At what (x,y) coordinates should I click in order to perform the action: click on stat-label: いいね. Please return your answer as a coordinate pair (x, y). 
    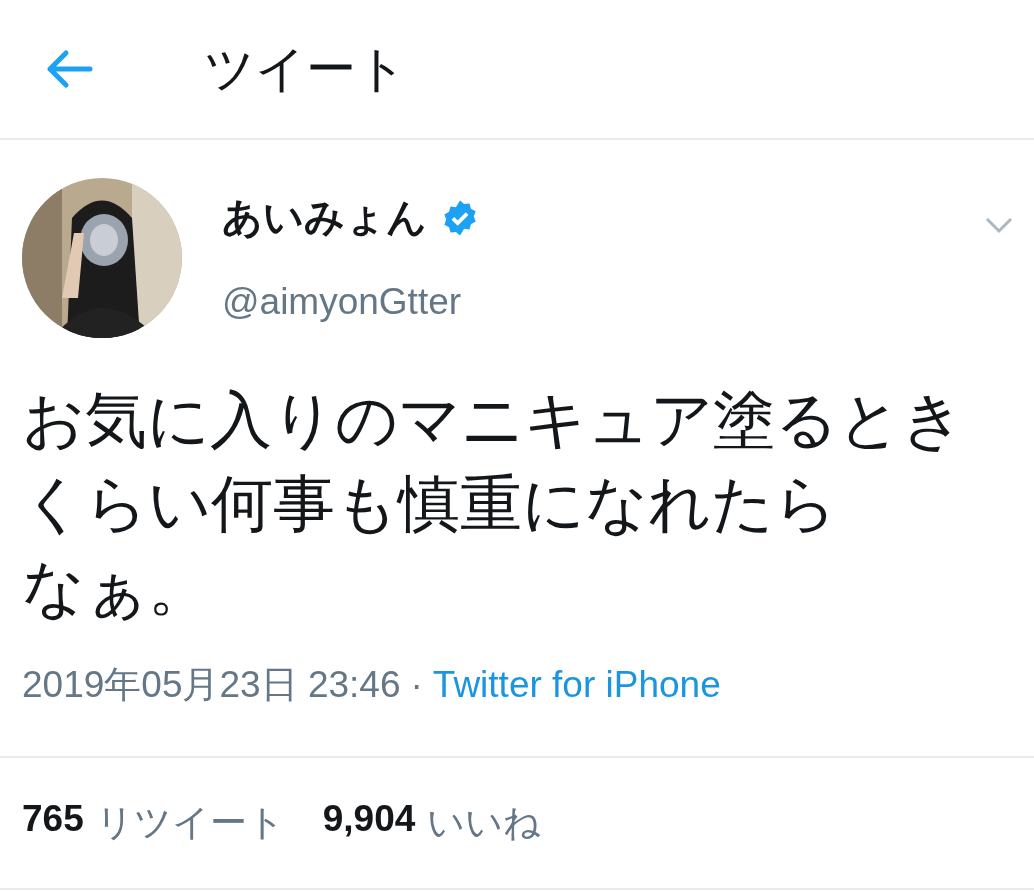
    Looking at the image, I should click on (484, 823).